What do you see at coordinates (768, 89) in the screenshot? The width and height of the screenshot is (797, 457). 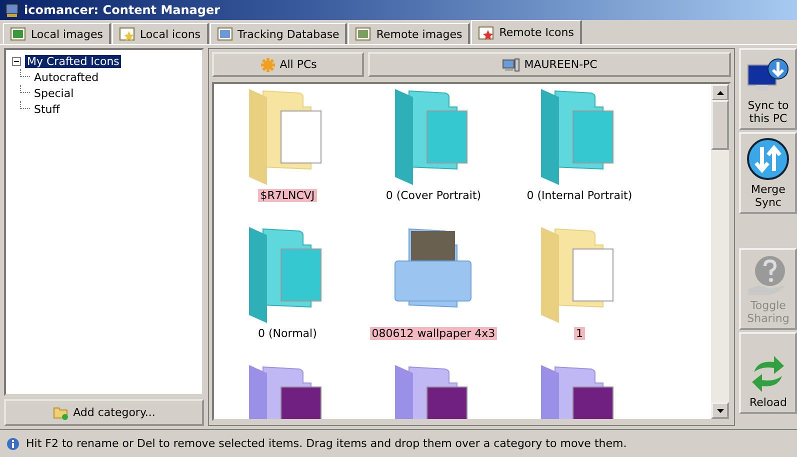 I see `action-button: Sync to this PC` at bounding box center [768, 89].